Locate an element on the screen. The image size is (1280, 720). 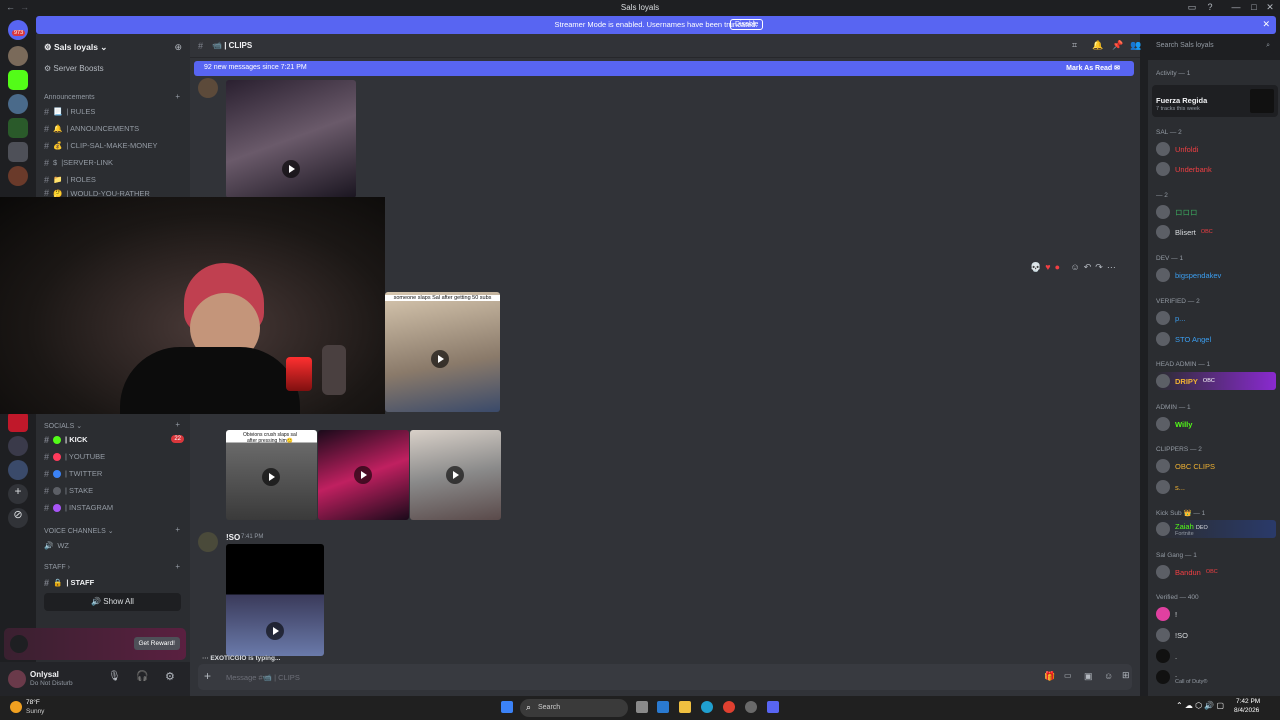
get-reward-button: Get Reward! is located at coordinates (156, 643).